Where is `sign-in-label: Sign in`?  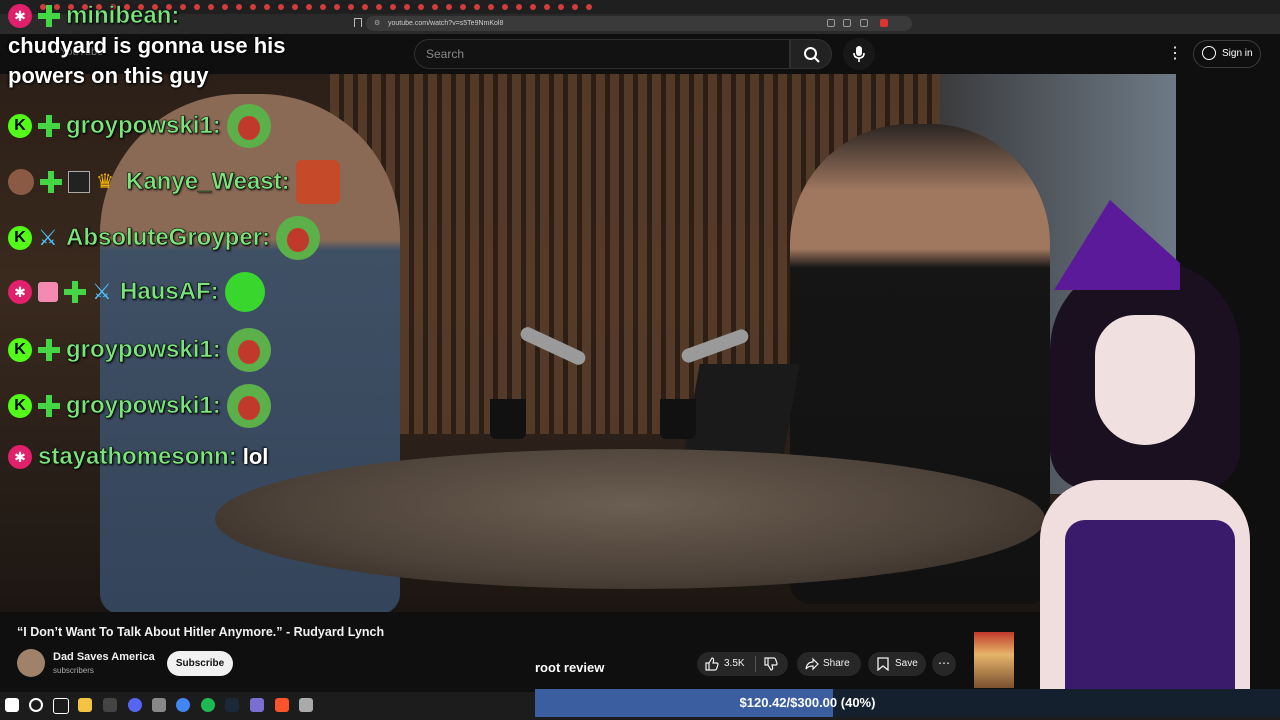 sign-in-label: Sign in is located at coordinates (1237, 53).